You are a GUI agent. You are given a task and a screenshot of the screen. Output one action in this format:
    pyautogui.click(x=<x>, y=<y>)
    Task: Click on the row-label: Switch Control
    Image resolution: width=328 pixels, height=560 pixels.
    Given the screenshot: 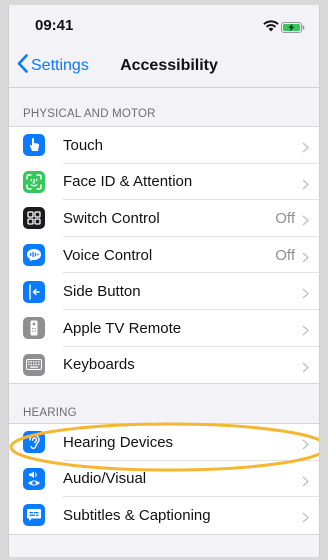 What is the action you would take?
    pyautogui.click(x=111, y=218)
    